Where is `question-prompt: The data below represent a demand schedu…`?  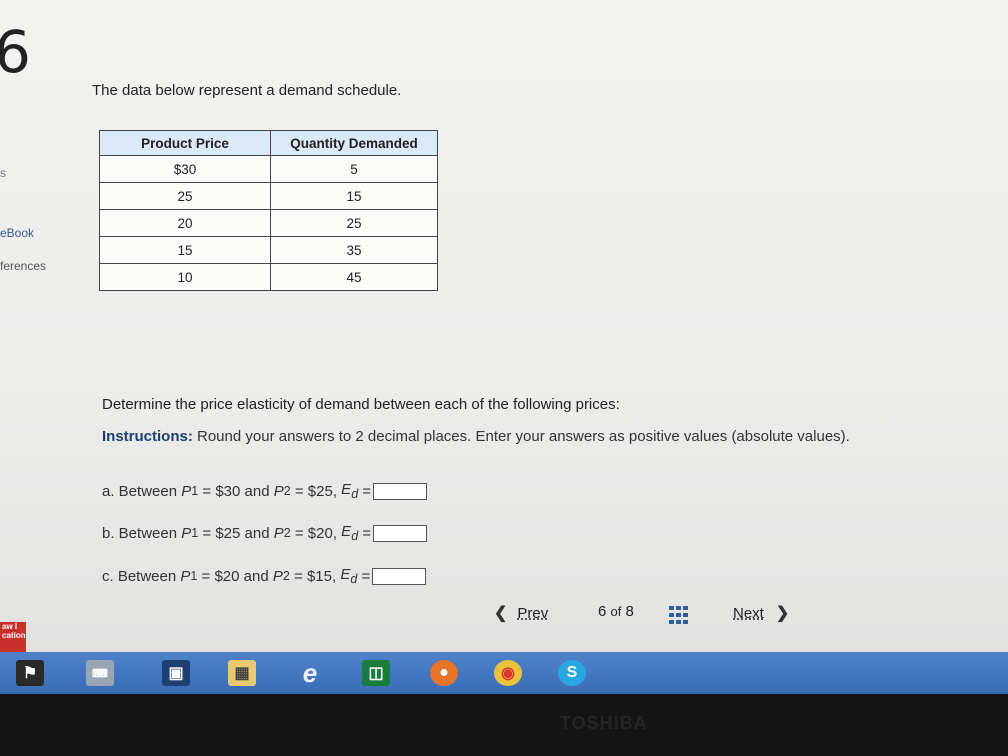
question-prompt: The data below represent a demand schedu… is located at coordinates (247, 90).